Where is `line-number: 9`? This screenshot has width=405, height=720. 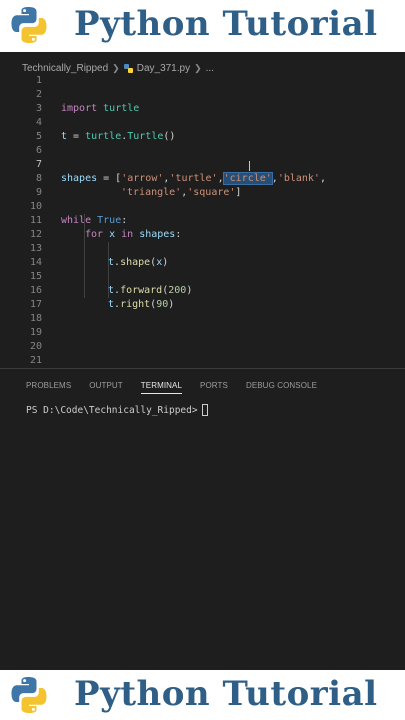 line-number: 9 is located at coordinates (38, 192).